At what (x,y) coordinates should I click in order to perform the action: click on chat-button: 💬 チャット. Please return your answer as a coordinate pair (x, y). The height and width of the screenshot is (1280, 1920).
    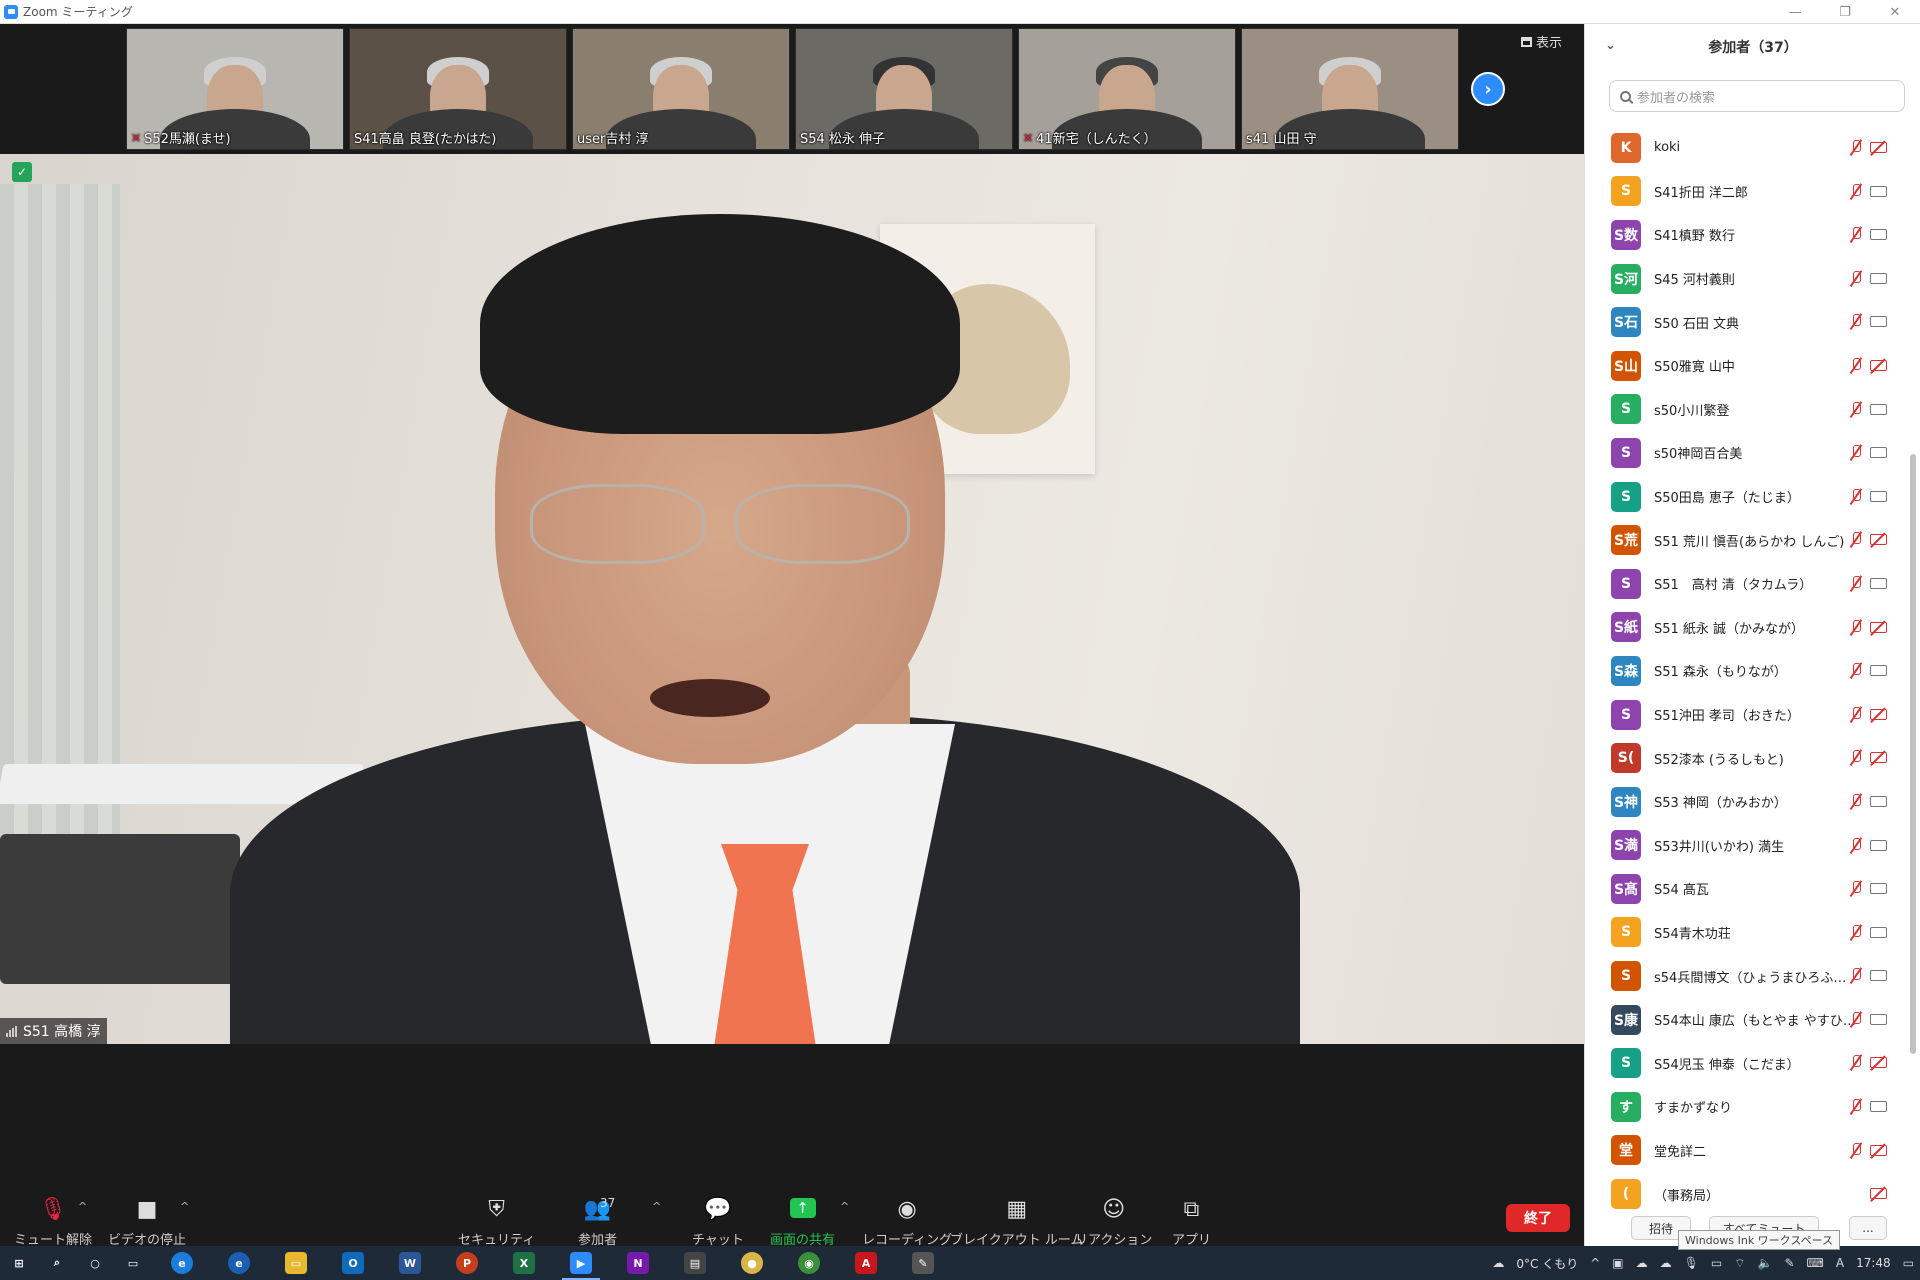
    Looking at the image, I should click on (718, 1221).